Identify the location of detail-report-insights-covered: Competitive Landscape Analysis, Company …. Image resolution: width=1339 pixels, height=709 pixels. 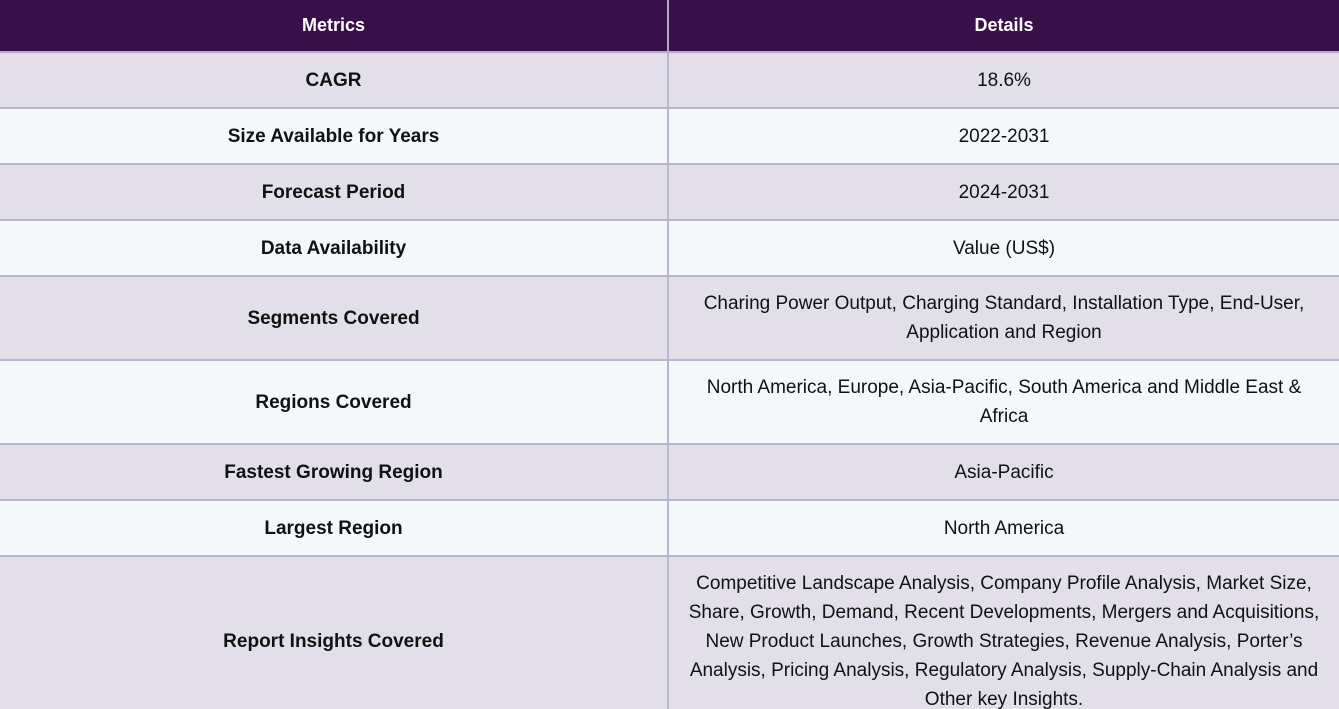
(1003, 632).